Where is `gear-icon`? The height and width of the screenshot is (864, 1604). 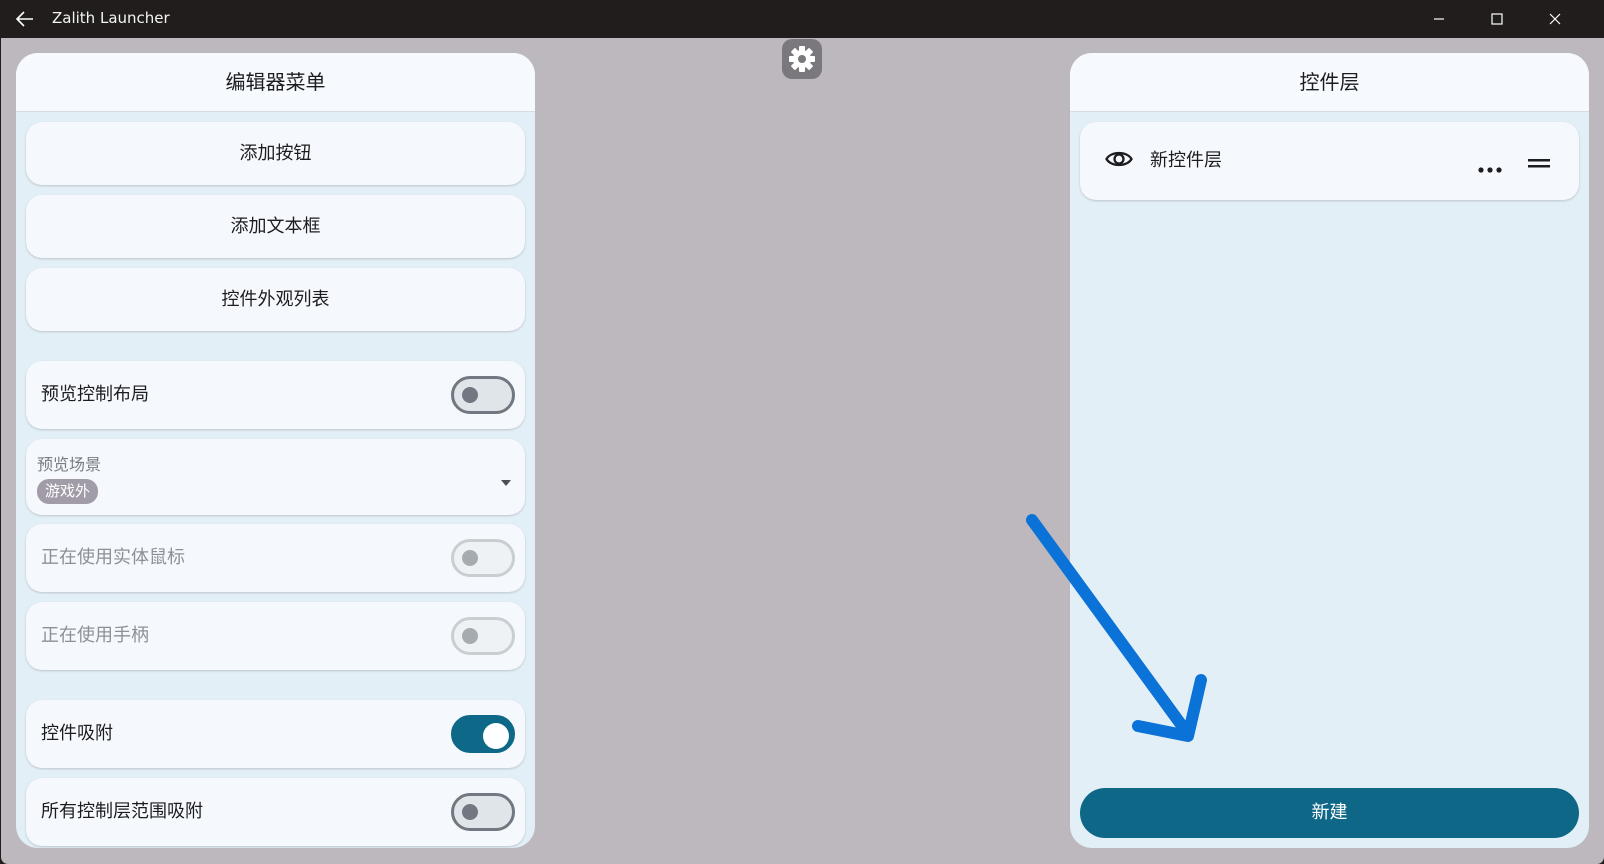
gear-icon is located at coordinates (802, 59).